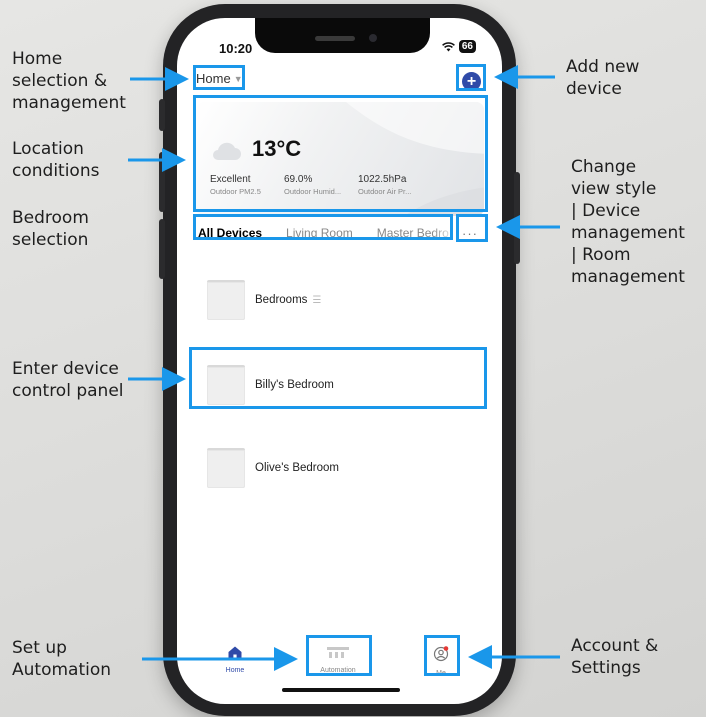  What do you see at coordinates (68, 380) in the screenshot?
I see `callout-enter-device-panel: Enter device control panel` at bounding box center [68, 380].